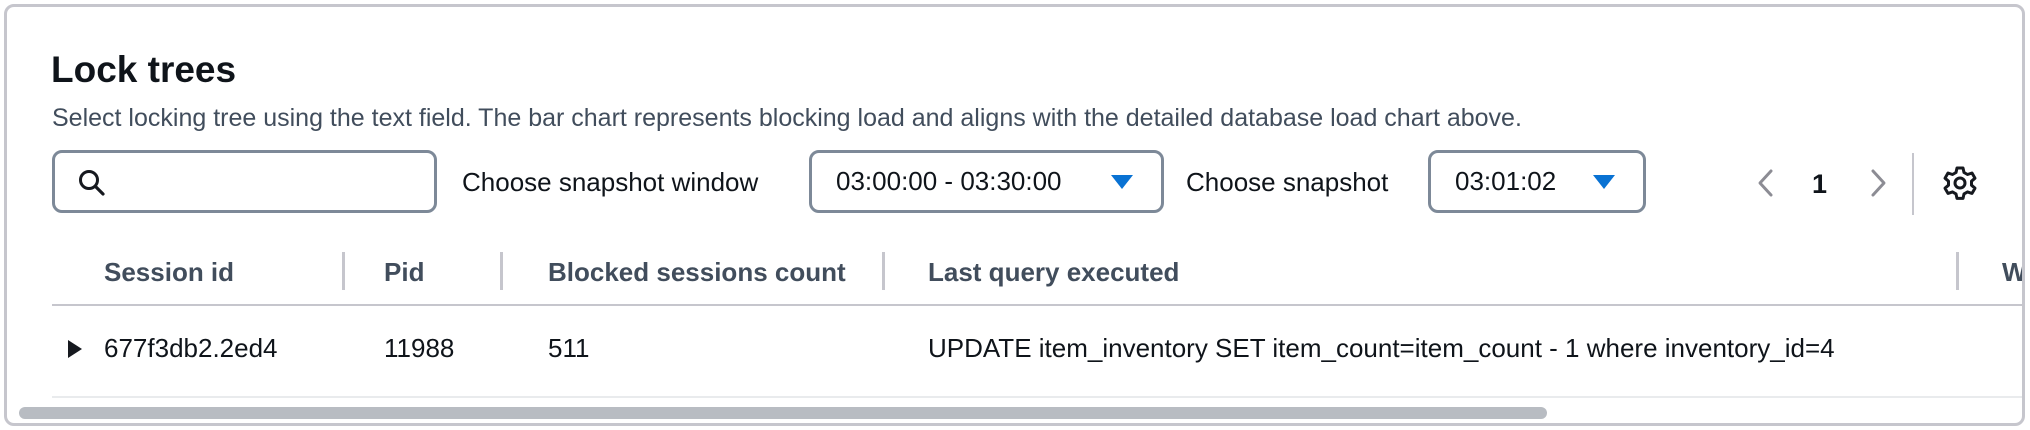 The height and width of the screenshot is (430, 2030). I want to click on snapshot-label: Choose snapshot, so click(1287, 182).